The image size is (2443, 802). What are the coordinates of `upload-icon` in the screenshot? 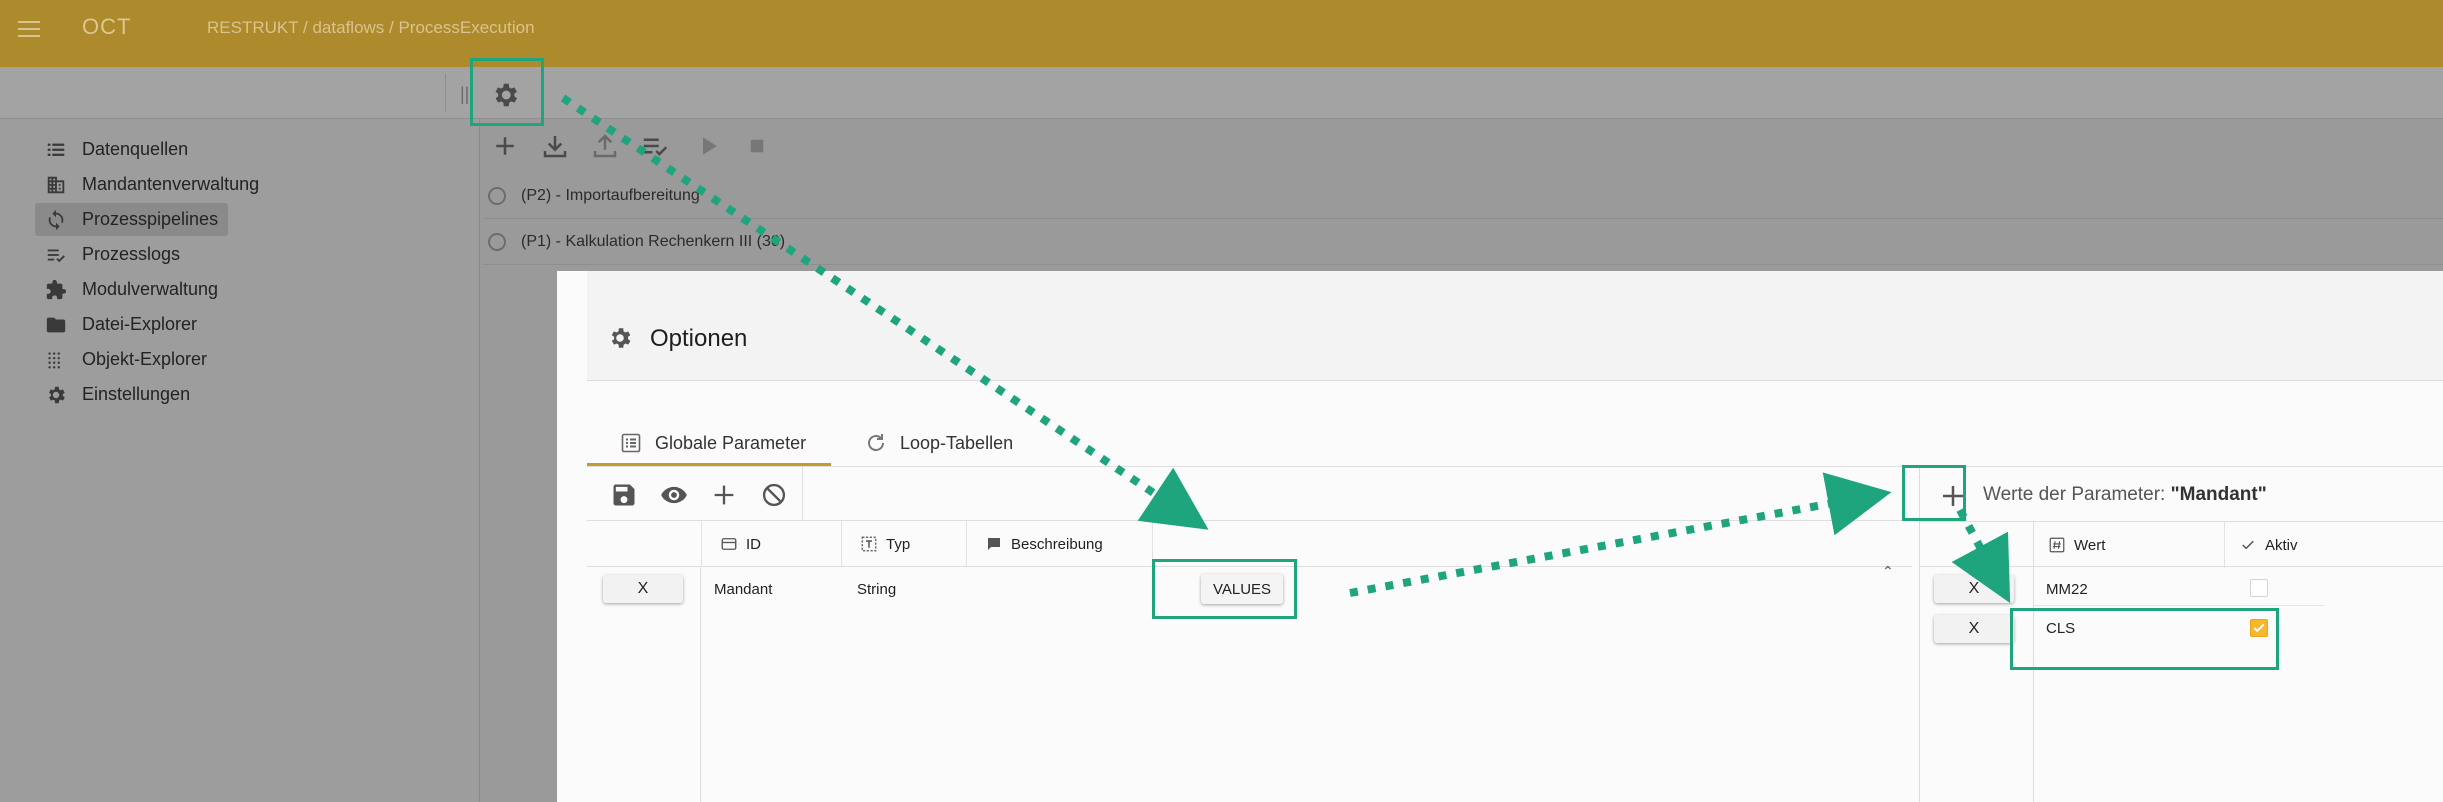 It's located at (605, 146).